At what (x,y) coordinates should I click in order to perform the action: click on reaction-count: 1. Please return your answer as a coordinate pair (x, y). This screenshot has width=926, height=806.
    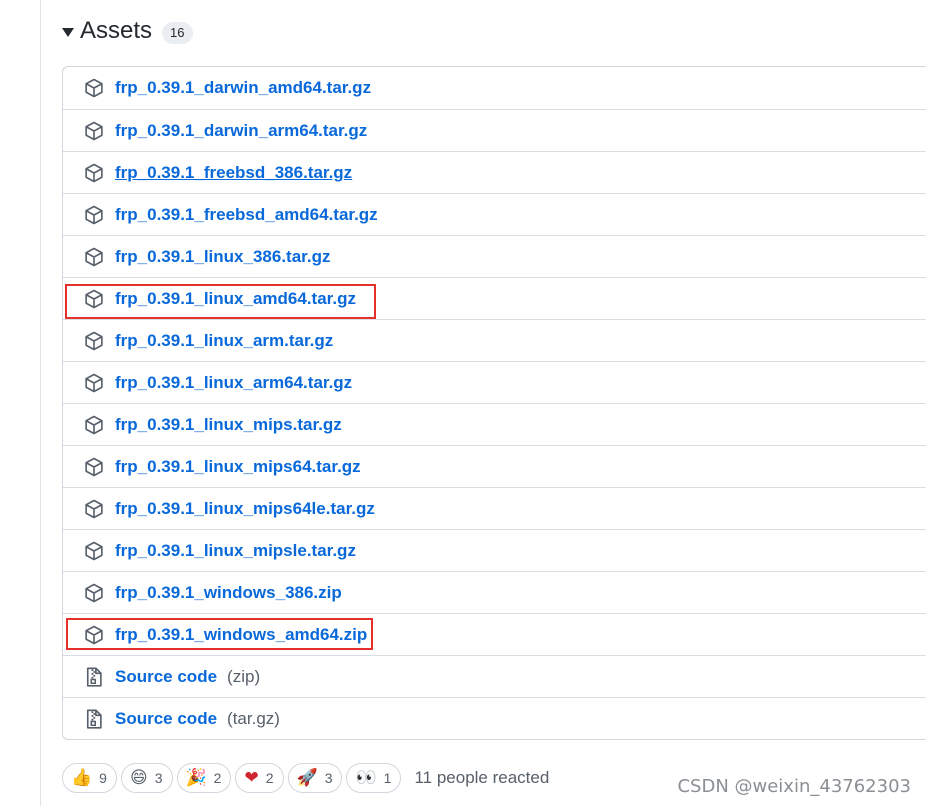
    Looking at the image, I should click on (387, 778).